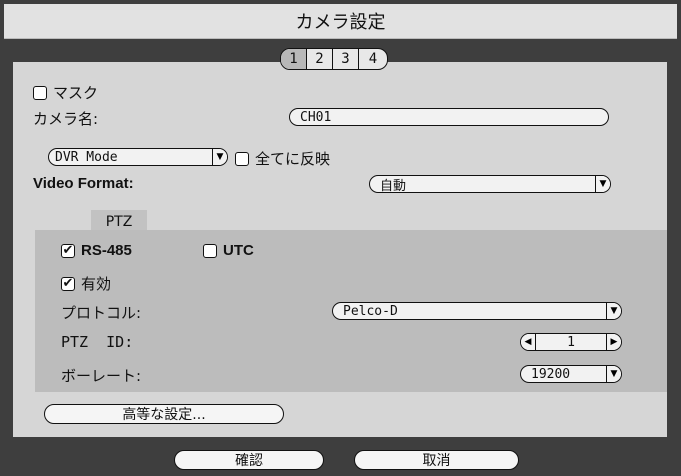 Image resolution: width=681 pixels, height=476 pixels. I want to click on tab-camera-4: 4, so click(373, 59).